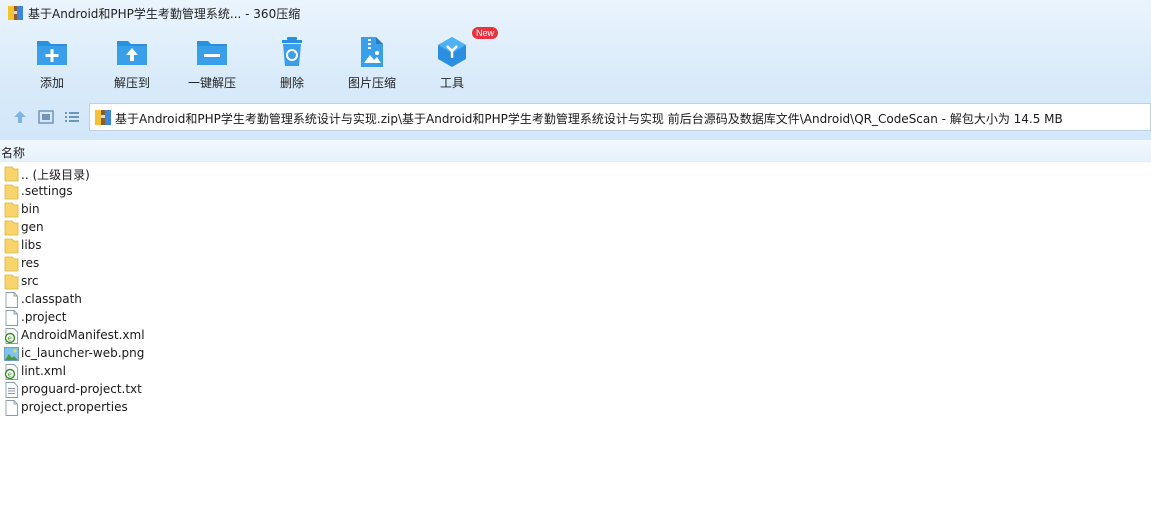 This screenshot has width=1151, height=509. I want to click on thumbnail-view-icon, so click(46, 117).